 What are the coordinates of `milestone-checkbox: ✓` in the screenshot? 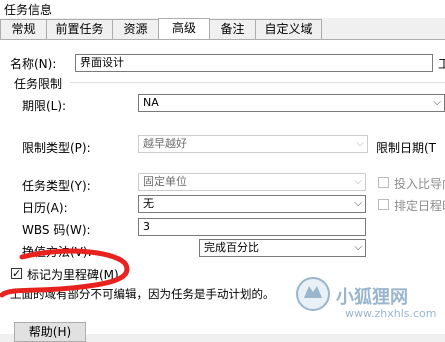 It's located at (16, 273).